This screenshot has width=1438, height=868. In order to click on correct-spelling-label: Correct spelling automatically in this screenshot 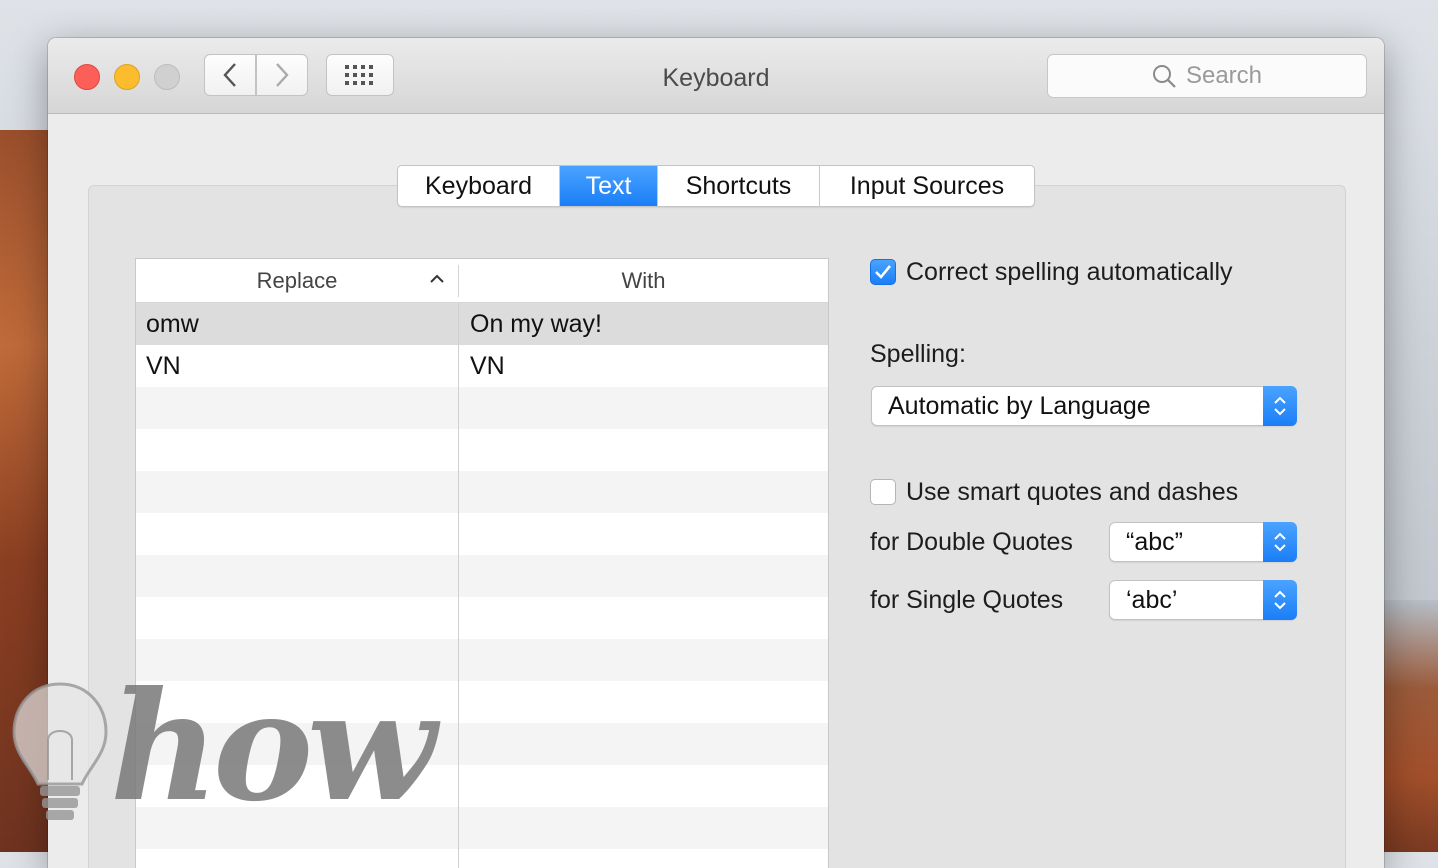, I will do `click(1069, 272)`.